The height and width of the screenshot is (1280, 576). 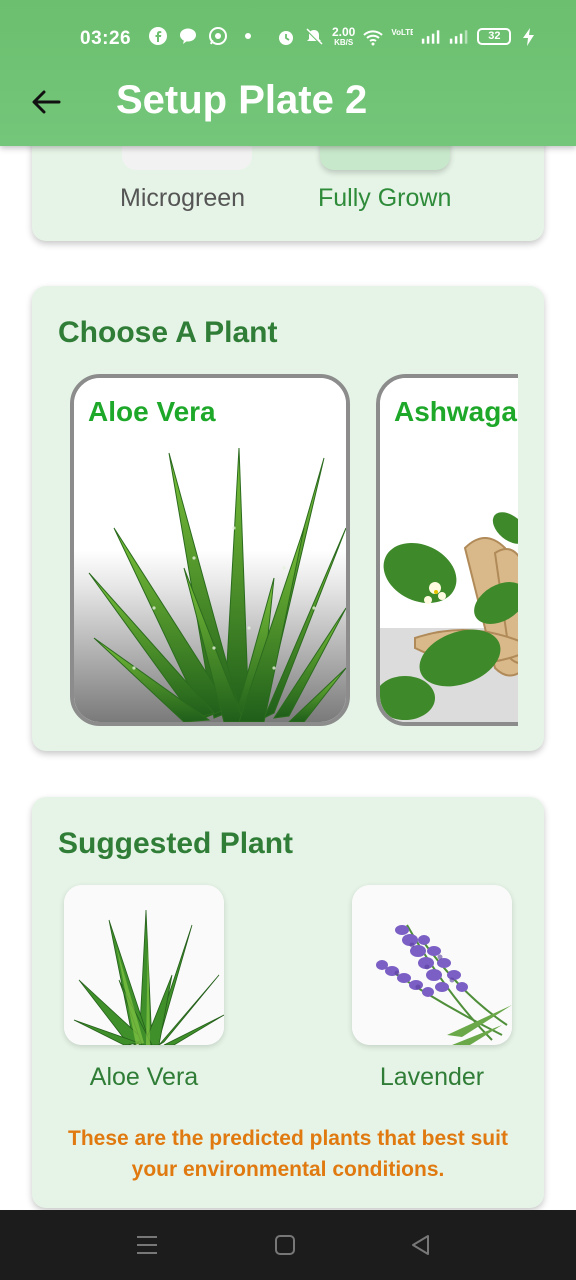 What do you see at coordinates (431, 36) in the screenshot?
I see `signal-icon` at bounding box center [431, 36].